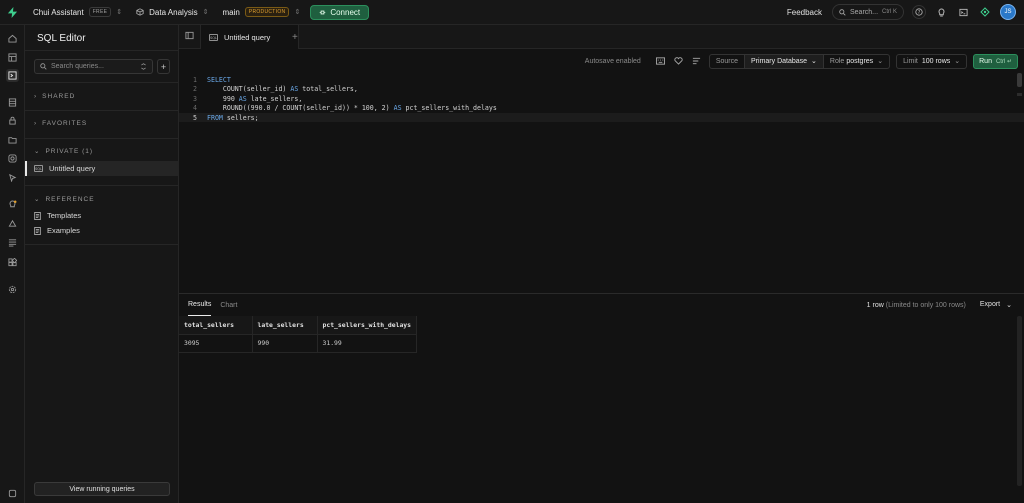 This screenshot has width=1024, height=503. Describe the element at coordinates (936, 61) in the screenshot. I see `limit-value: 100 rows` at that location.